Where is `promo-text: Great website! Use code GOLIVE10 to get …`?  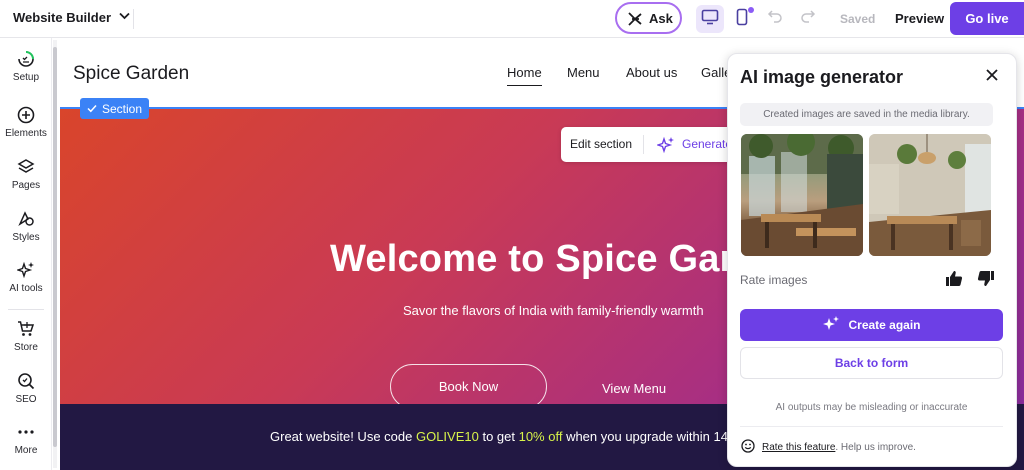
promo-text: Great website! Use code GOLIVE10 to get … is located at coordinates (499, 436).